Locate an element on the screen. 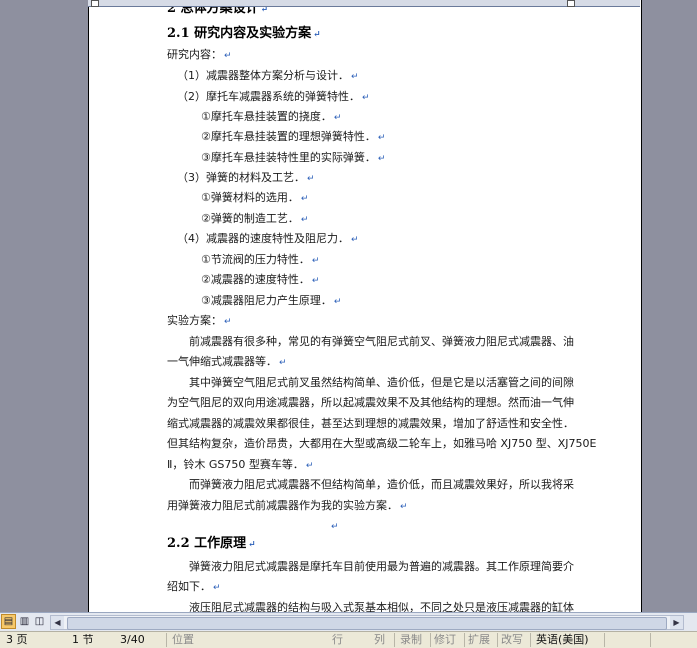  text-line: 前减震器有很多种，常见的有弹簧空气阻尼式前叉、弹簧液力阻尼式减震器、油 is located at coordinates (381, 342).